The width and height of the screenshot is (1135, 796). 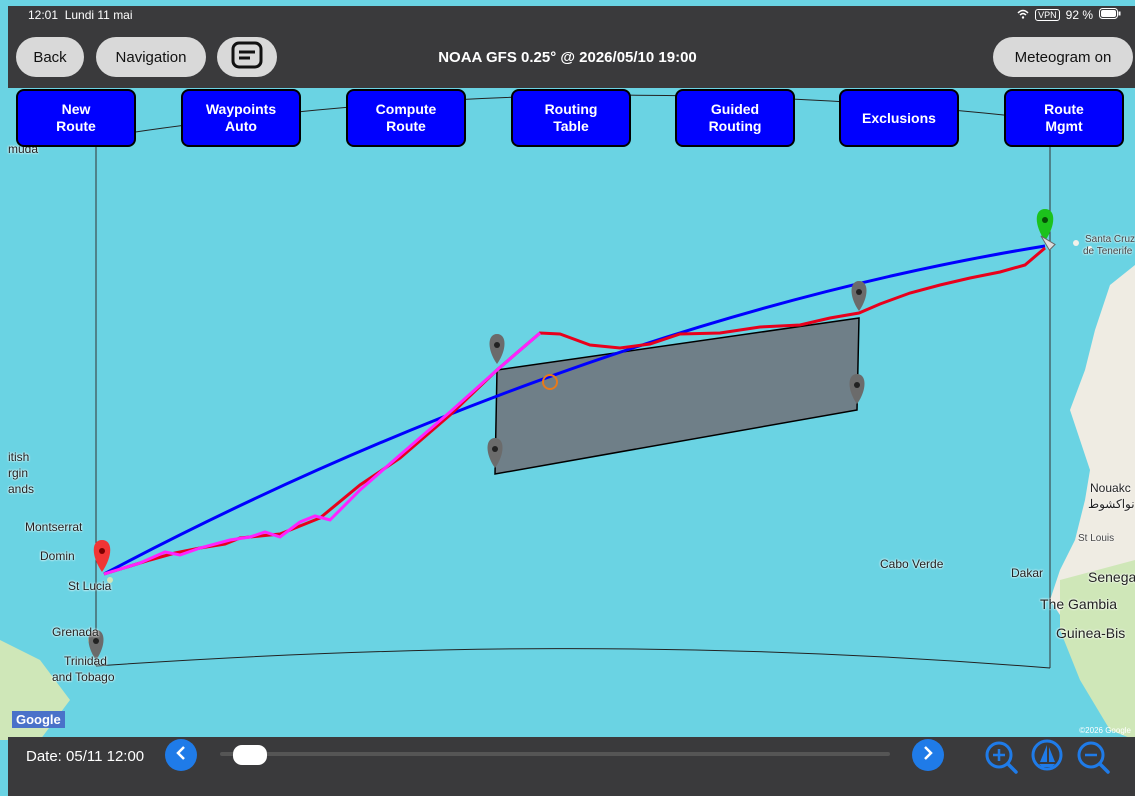 I want to click on label-tenerife: Santa Cruz, so click(x=1110, y=239).